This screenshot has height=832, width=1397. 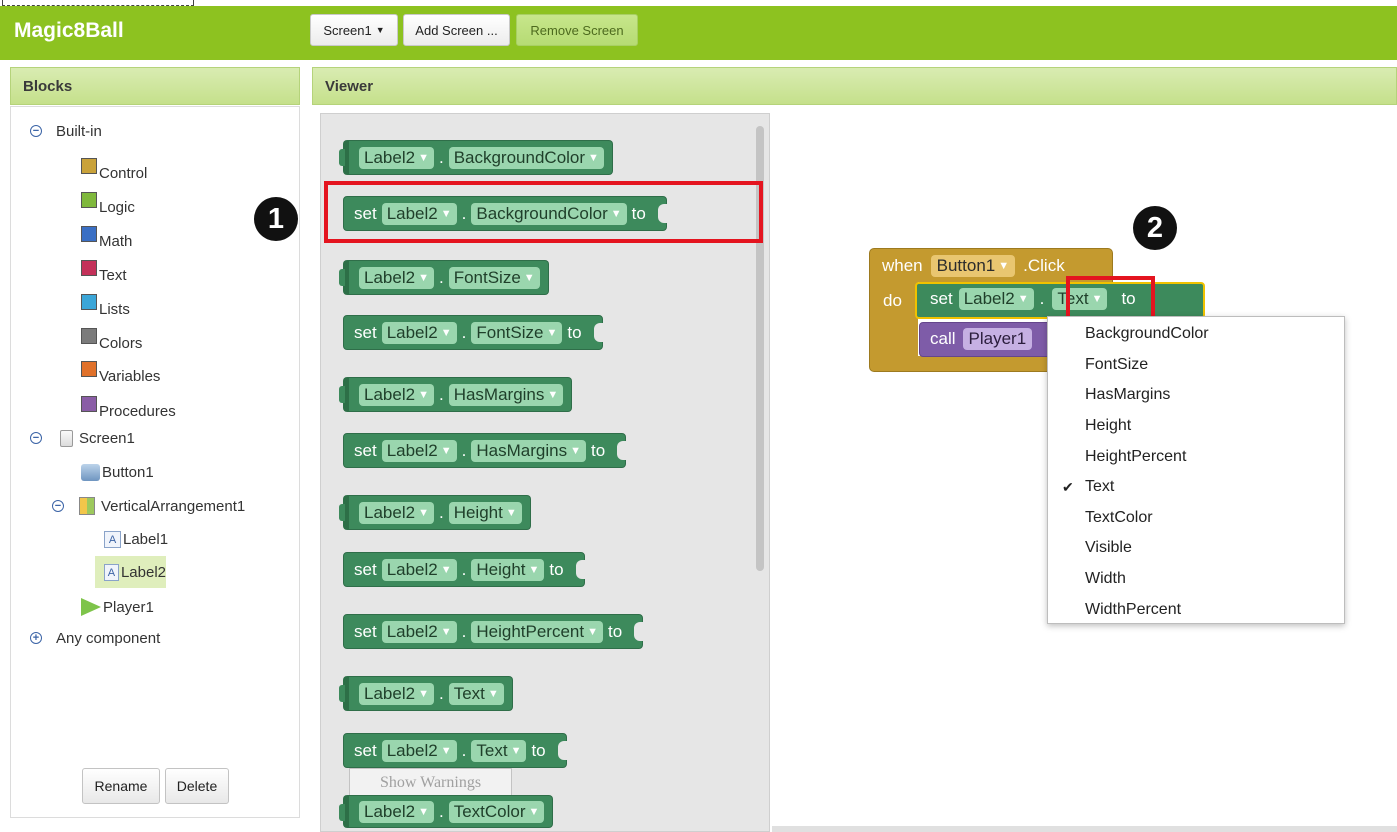 I want to click on get-backgroundcolor-block: Label2 ▼ . BackgroundColor ▼, so click(x=476, y=157).